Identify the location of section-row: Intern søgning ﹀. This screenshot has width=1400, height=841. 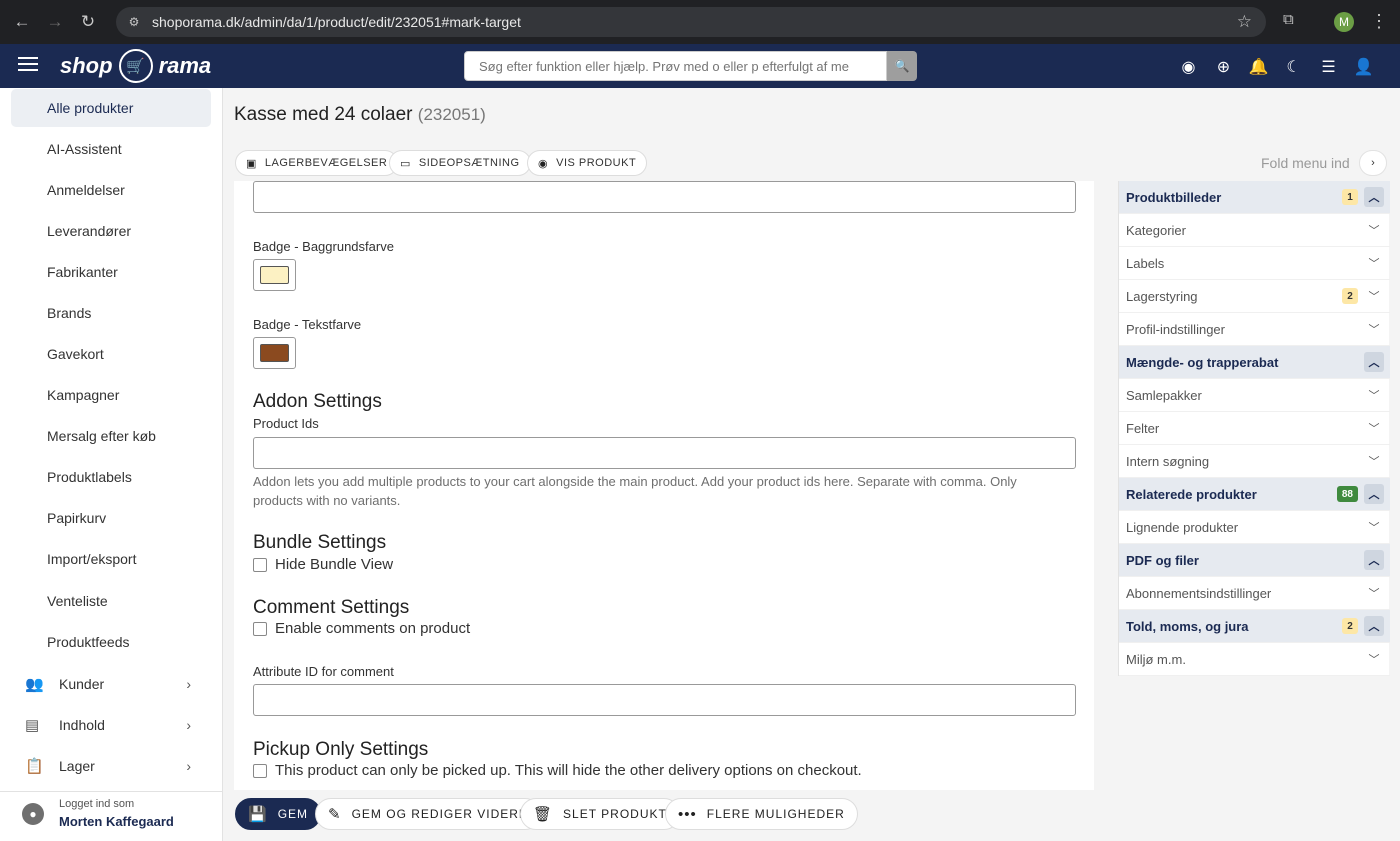
(1254, 461).